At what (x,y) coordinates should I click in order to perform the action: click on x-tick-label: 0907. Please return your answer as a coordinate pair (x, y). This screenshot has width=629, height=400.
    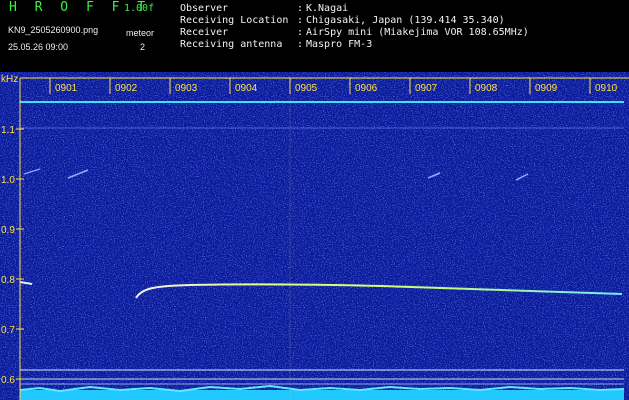
    Looking at the image, I should click on (426, 88).